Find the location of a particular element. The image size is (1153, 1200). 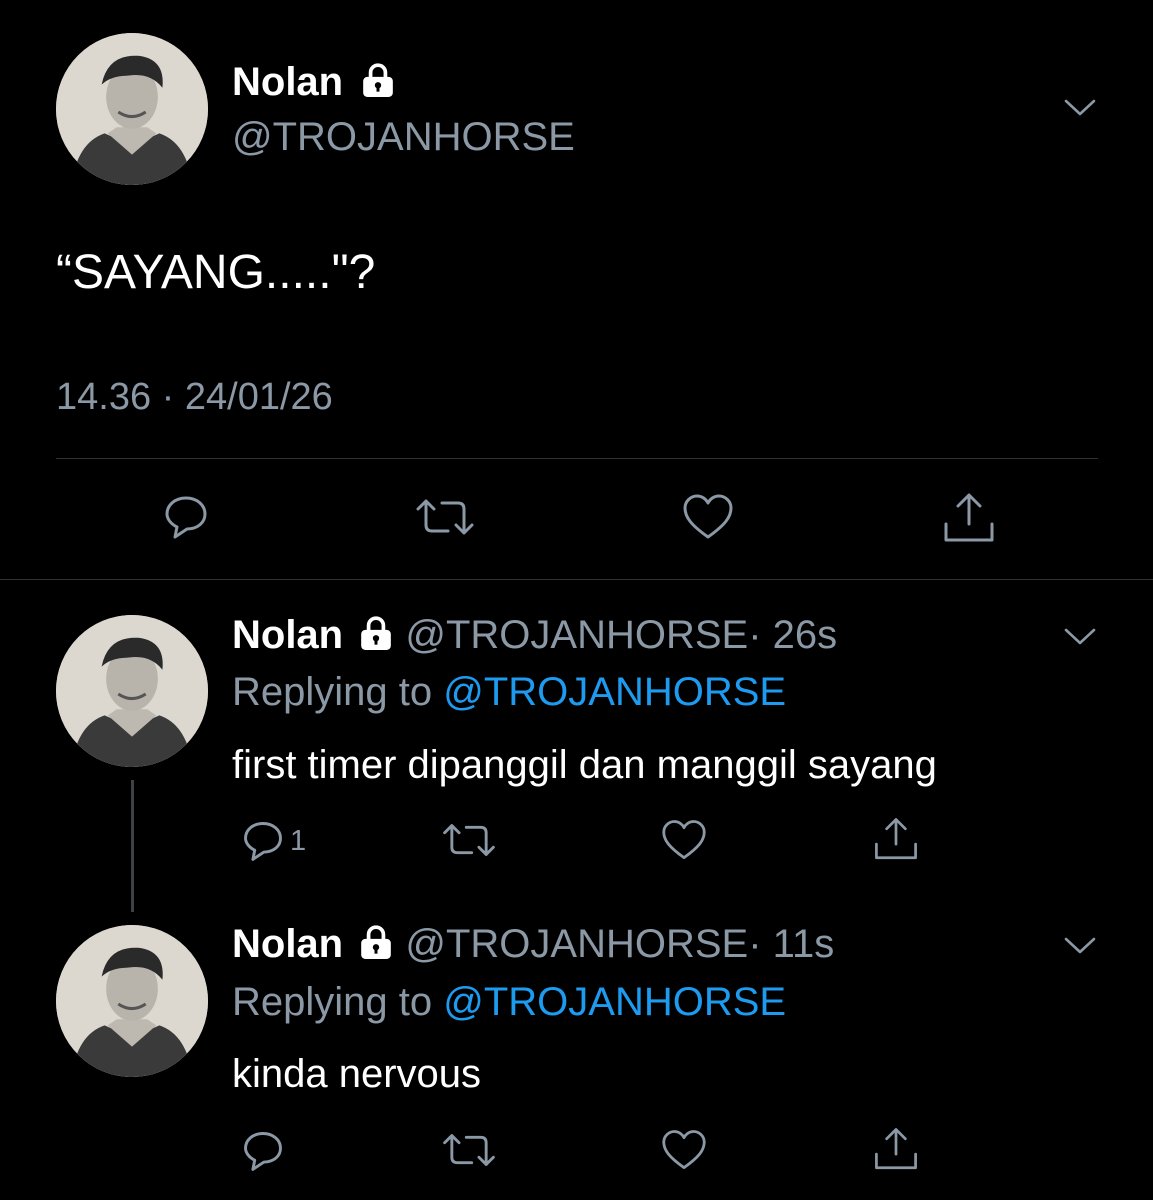

reply-header: Nolan @TROJANHORSE· 26s is located at coordinates (534, 635).